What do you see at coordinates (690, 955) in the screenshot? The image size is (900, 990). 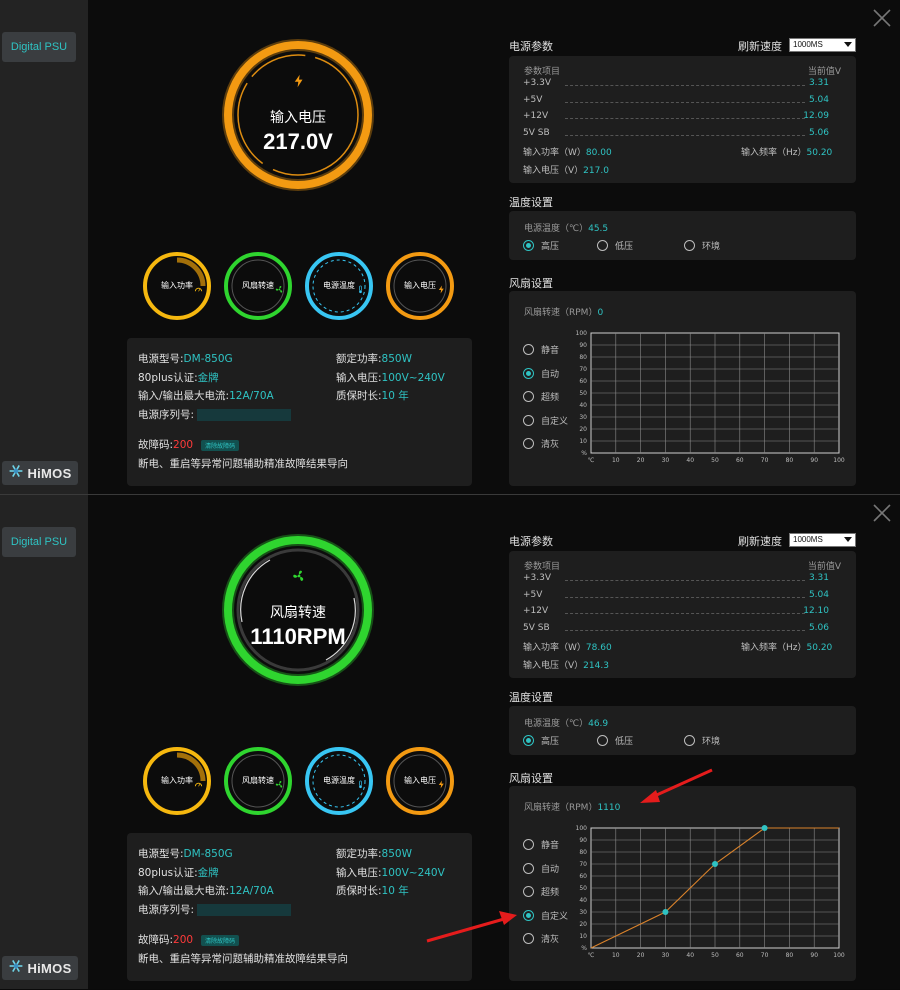 I see `chart-x-tick-label: 40` at bounding box center [690, 955].